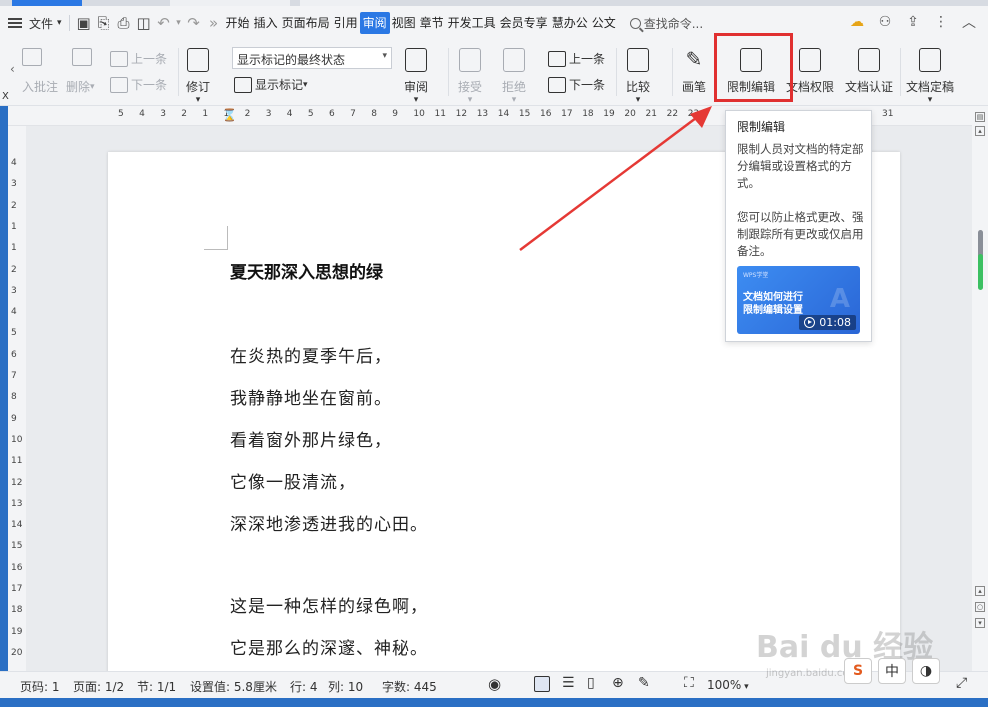 This screenshot has width=988, height=707. I want to click on tab-layout: 页面布局, so click(306, 23).